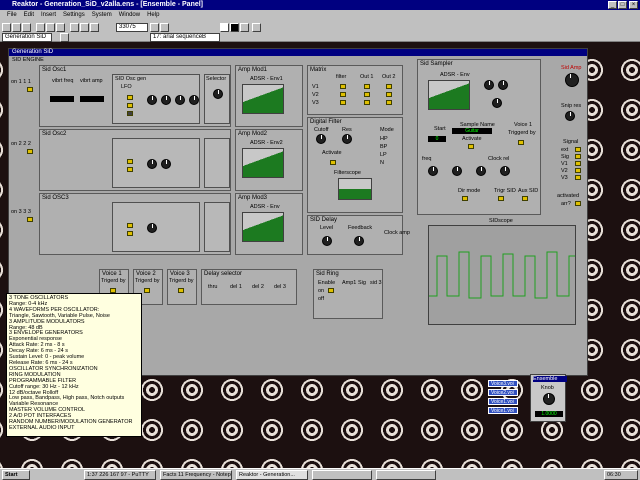 The image size is (640, 480). Describe the element at coordinates (501, 198) in the screenshot. I see `trig-sid-led` at that location.